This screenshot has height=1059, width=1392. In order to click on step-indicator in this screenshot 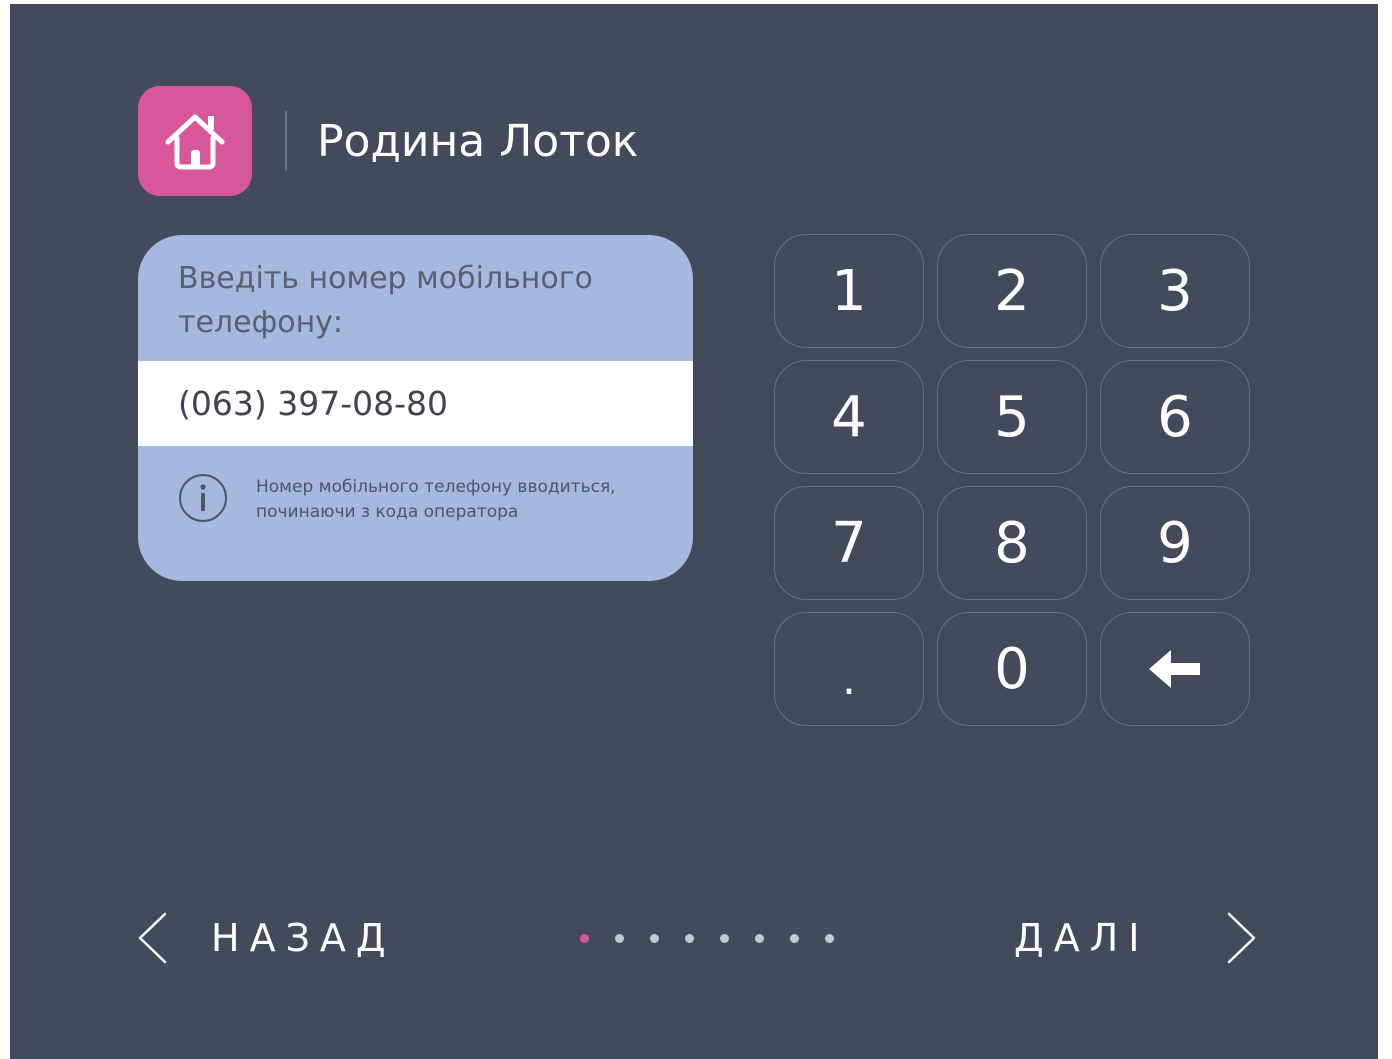, I will do `click(720, 938)`.